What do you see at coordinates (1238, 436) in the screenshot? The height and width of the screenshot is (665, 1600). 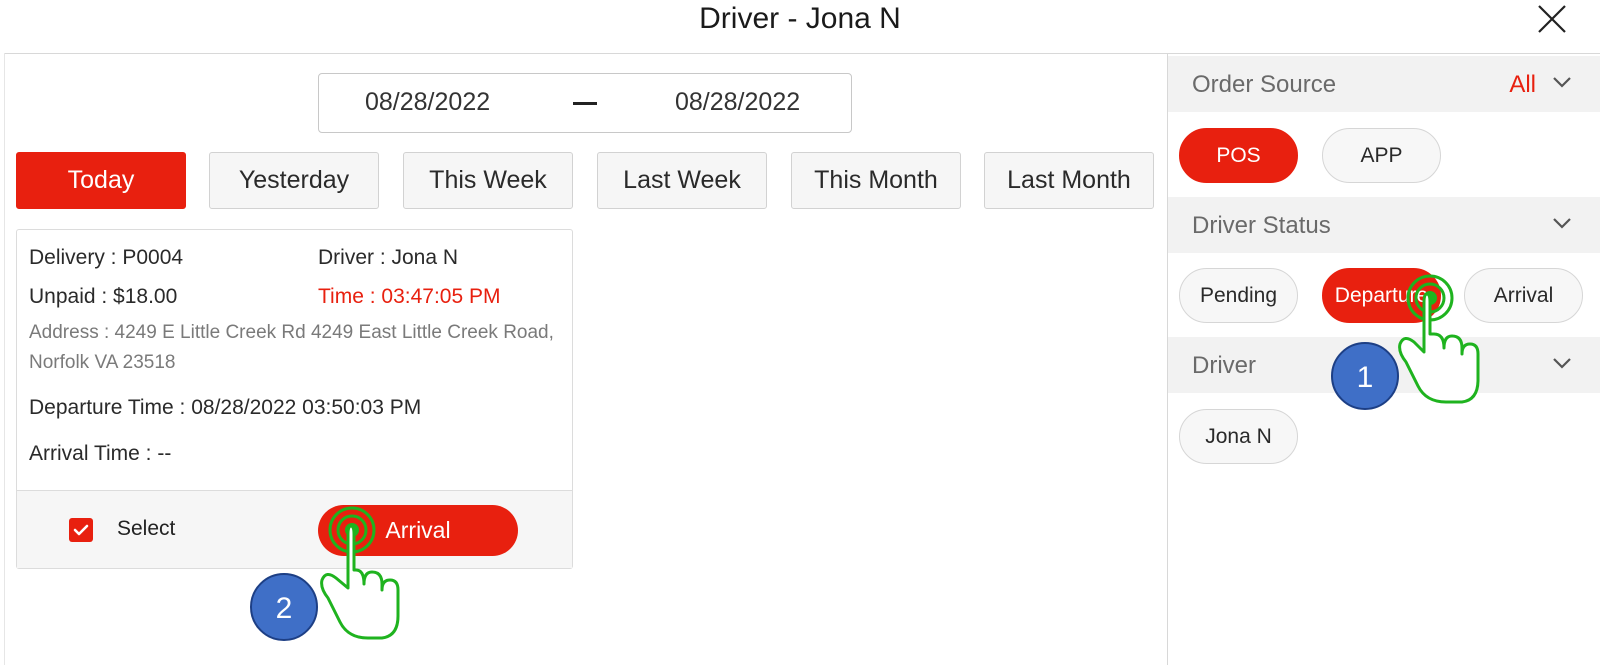 I see `driver-jona-chip: Jona N` at bounding box center [1238, 436].